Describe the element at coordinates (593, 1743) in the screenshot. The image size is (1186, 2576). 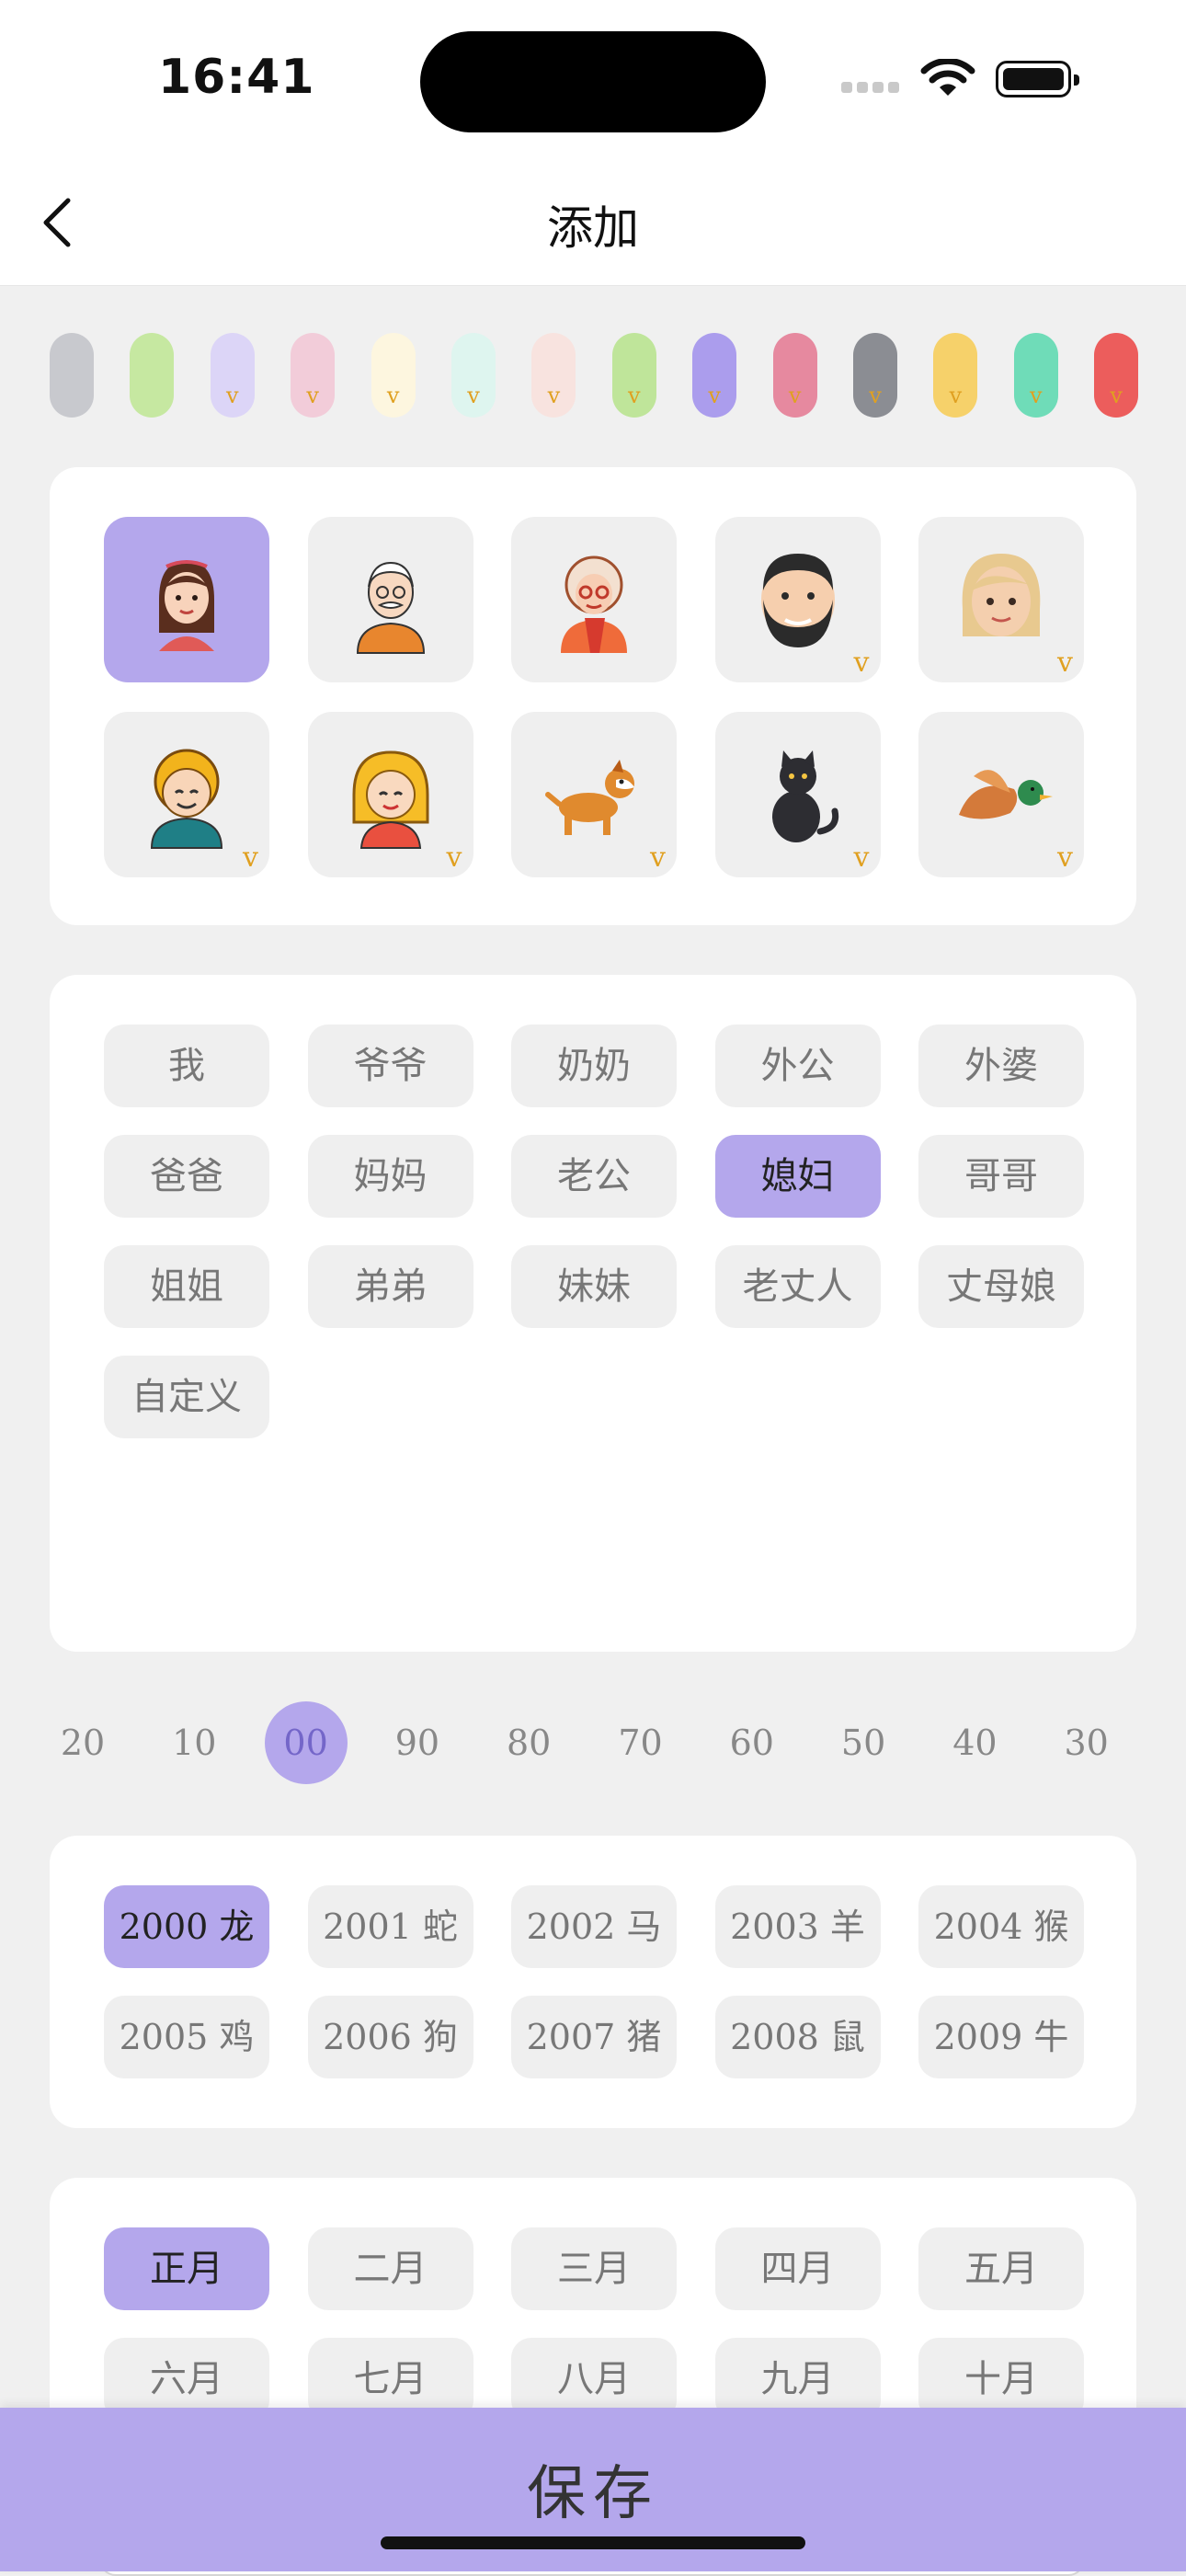
I see `decade-selector: 20 10 00 90 80 70 60 50 40 30` at that location.